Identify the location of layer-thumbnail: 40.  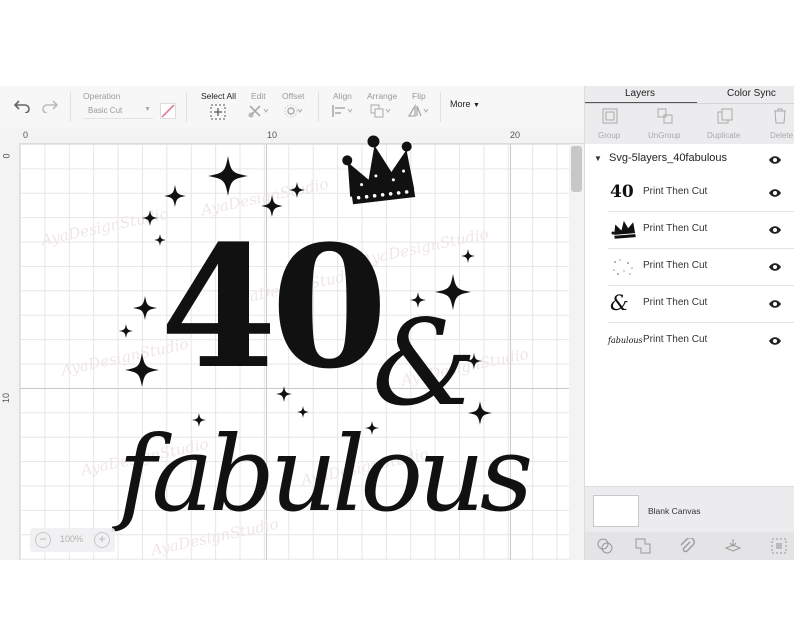
(622, 192).